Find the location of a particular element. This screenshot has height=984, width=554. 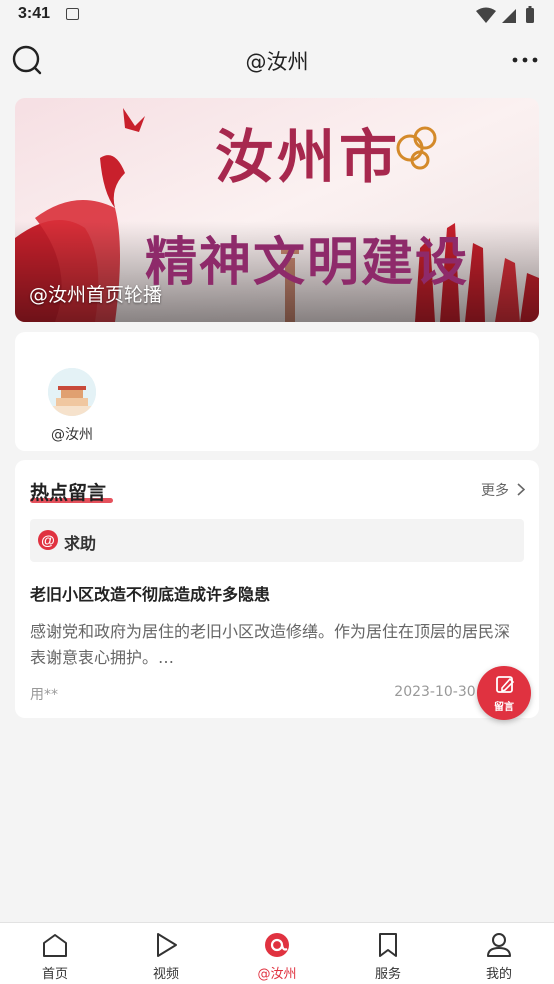

banner-title-line1: 汝州市 is located at coordinates (308, 157).